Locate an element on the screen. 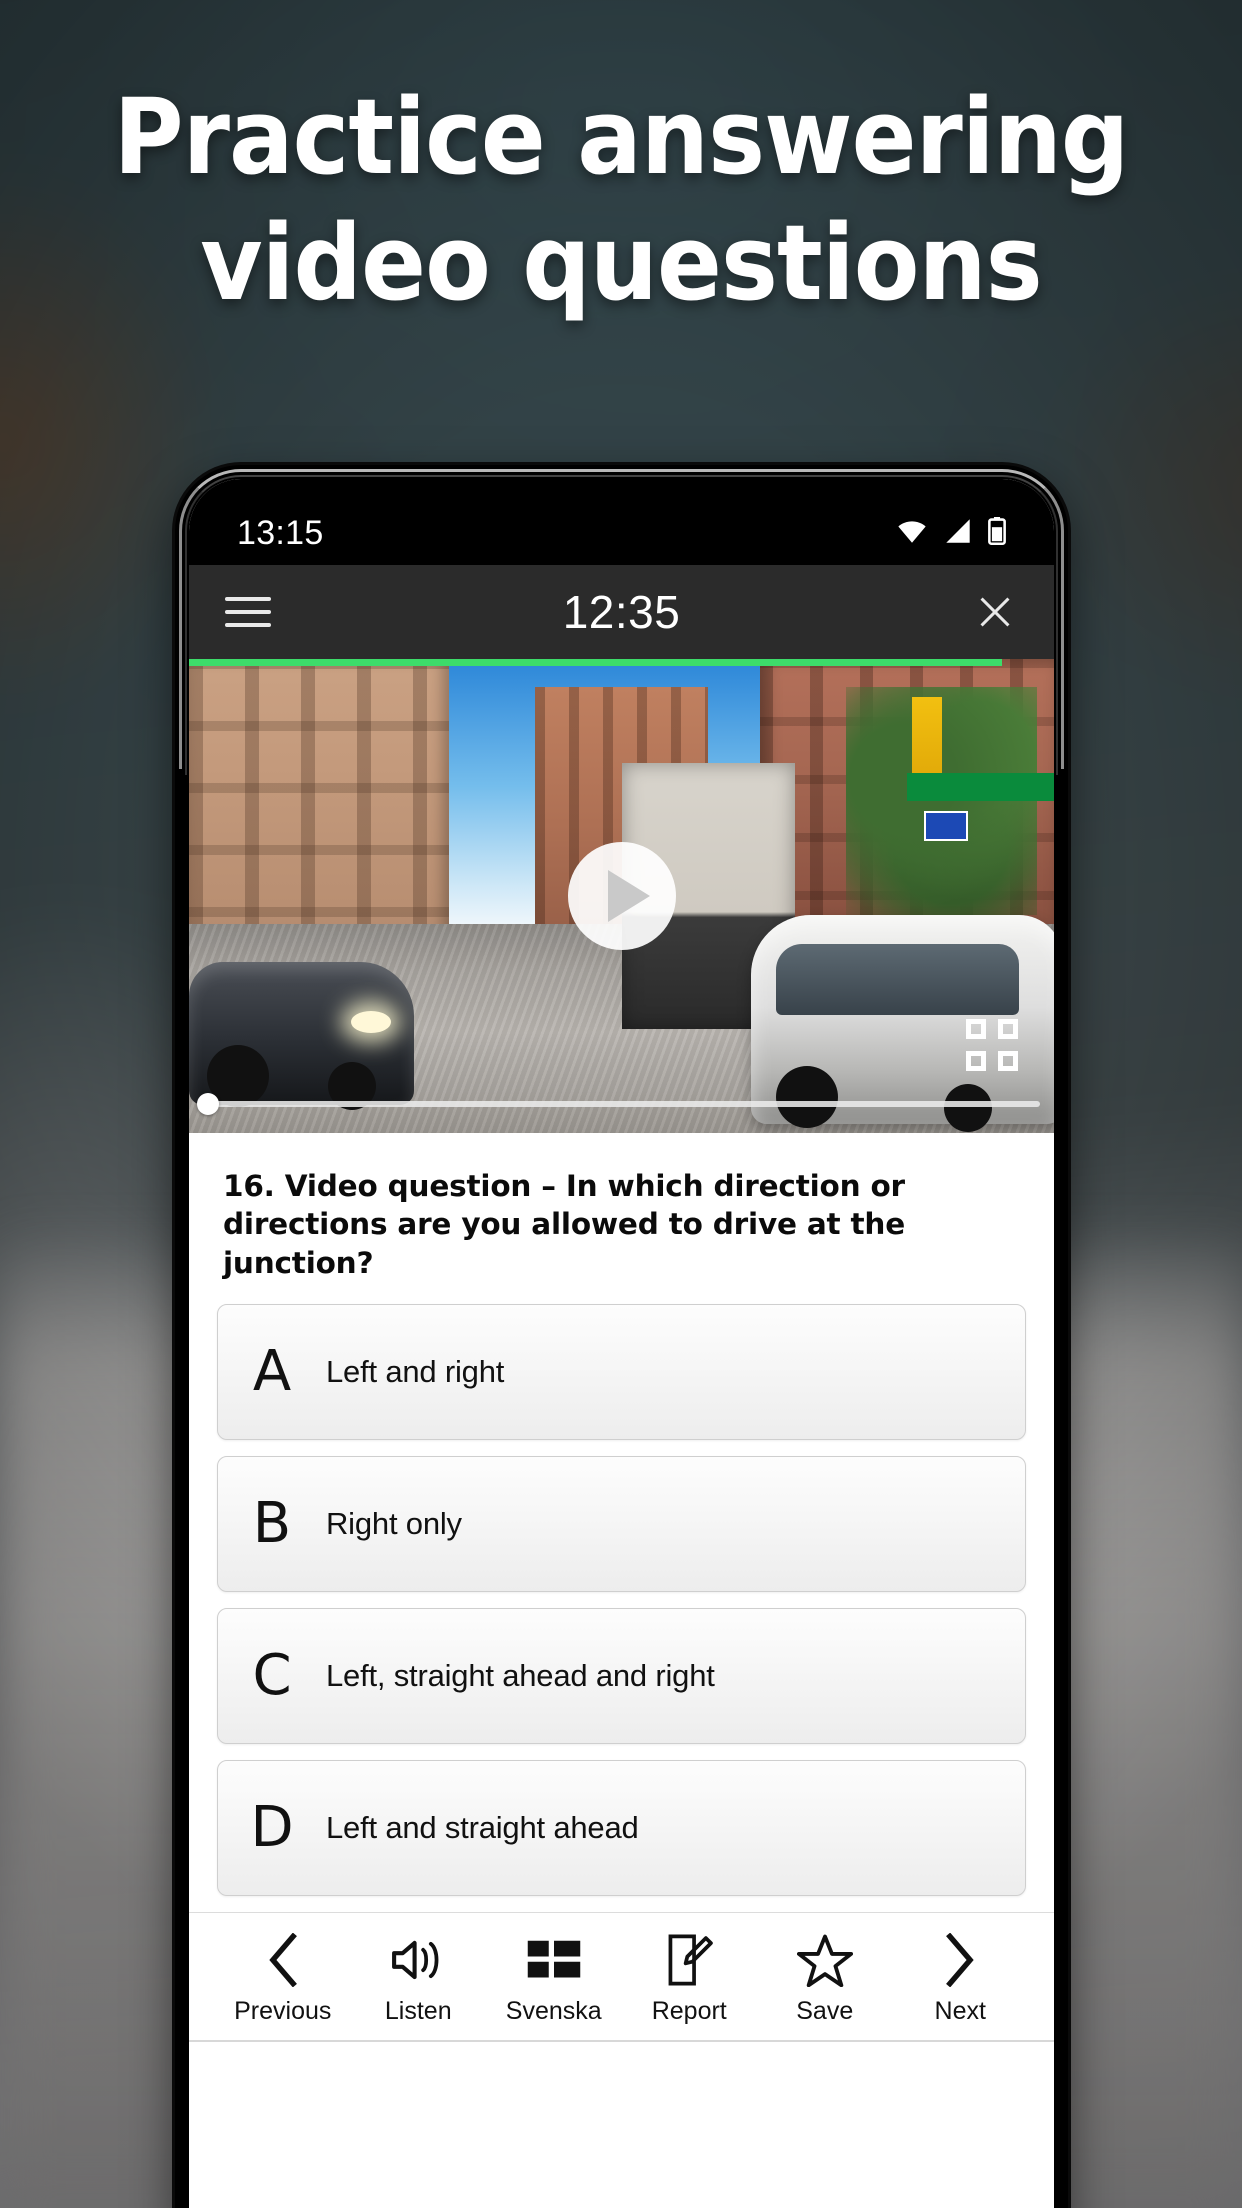 This screenshot has height=2208, width=1242. option-label: Left, straight ahead and right is located at coordinates (520, 1676).